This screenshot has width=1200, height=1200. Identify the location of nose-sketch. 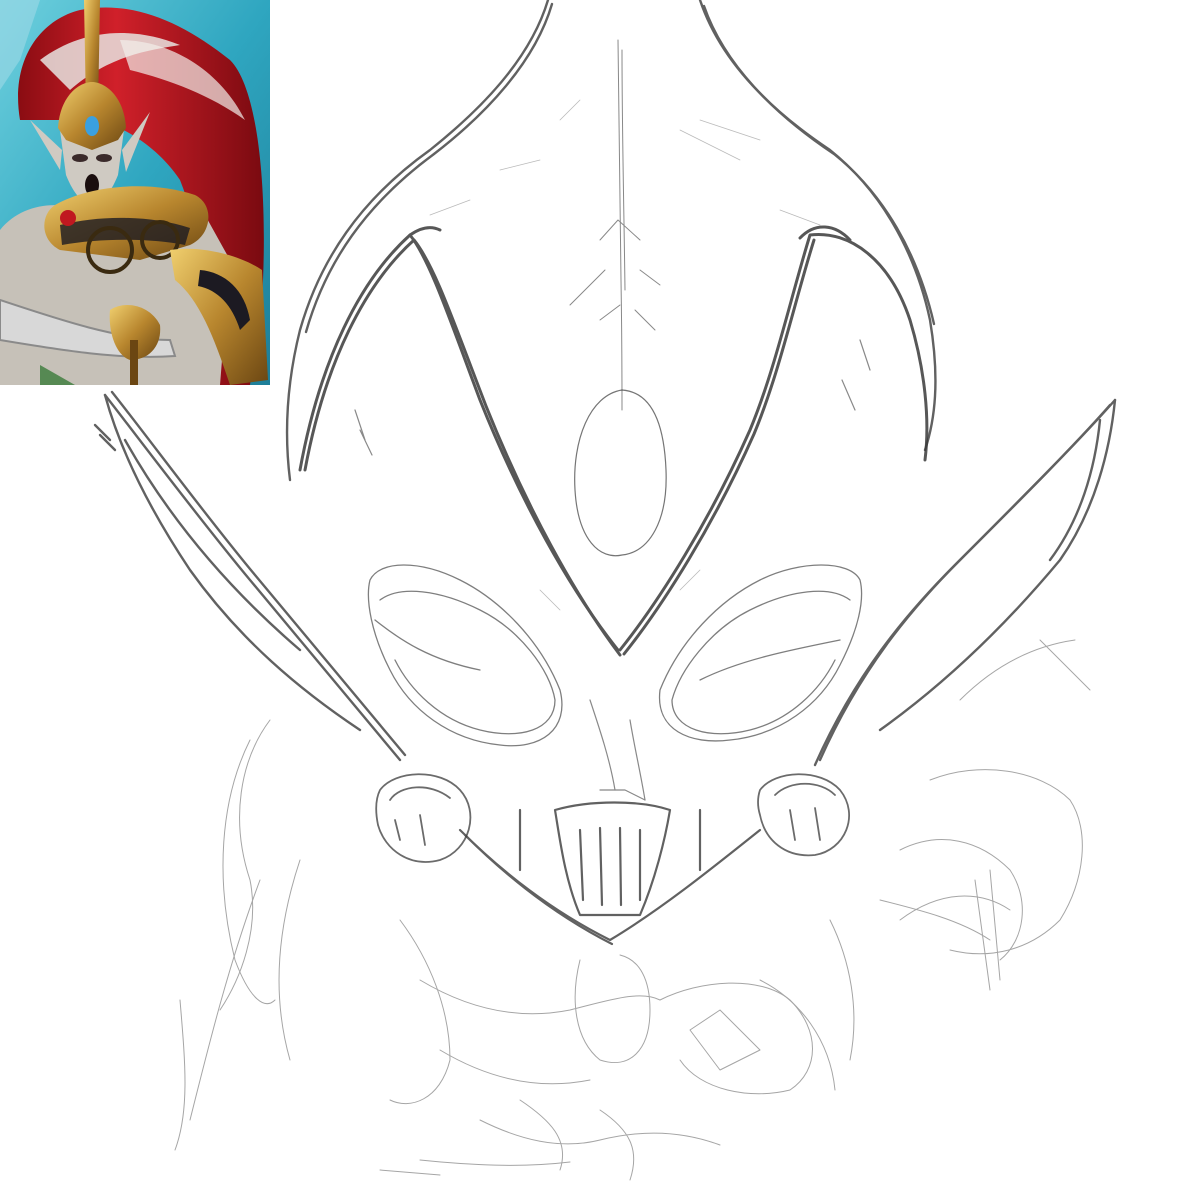
(617, 750).